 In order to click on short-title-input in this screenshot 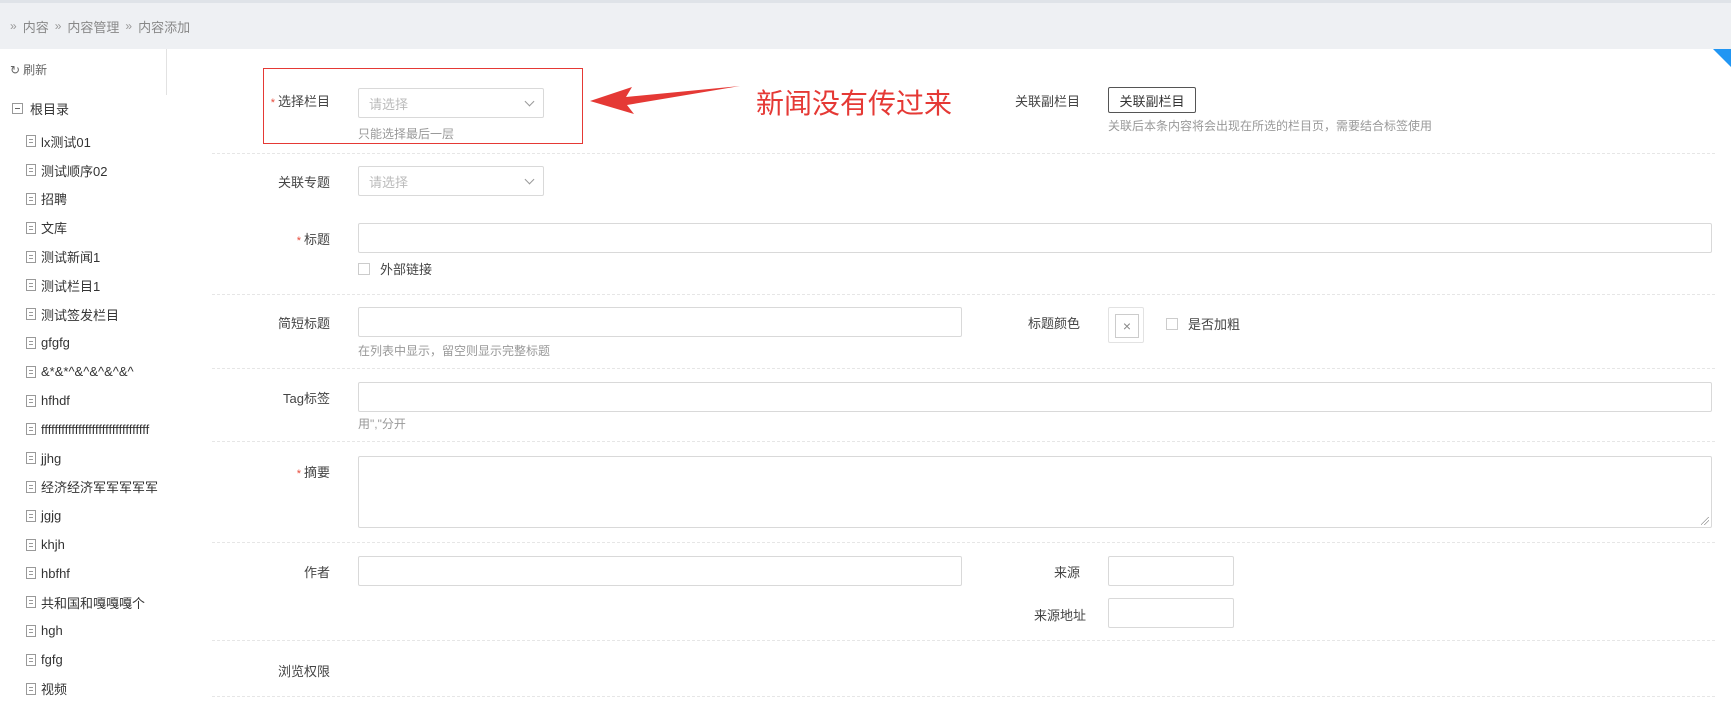, I will do `click(660, 322)`.